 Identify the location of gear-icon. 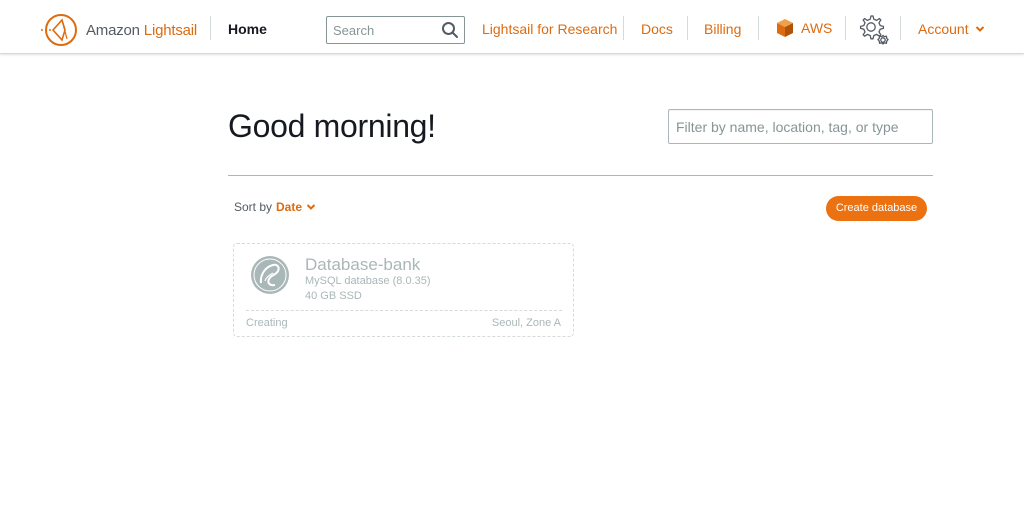
(874, 30).